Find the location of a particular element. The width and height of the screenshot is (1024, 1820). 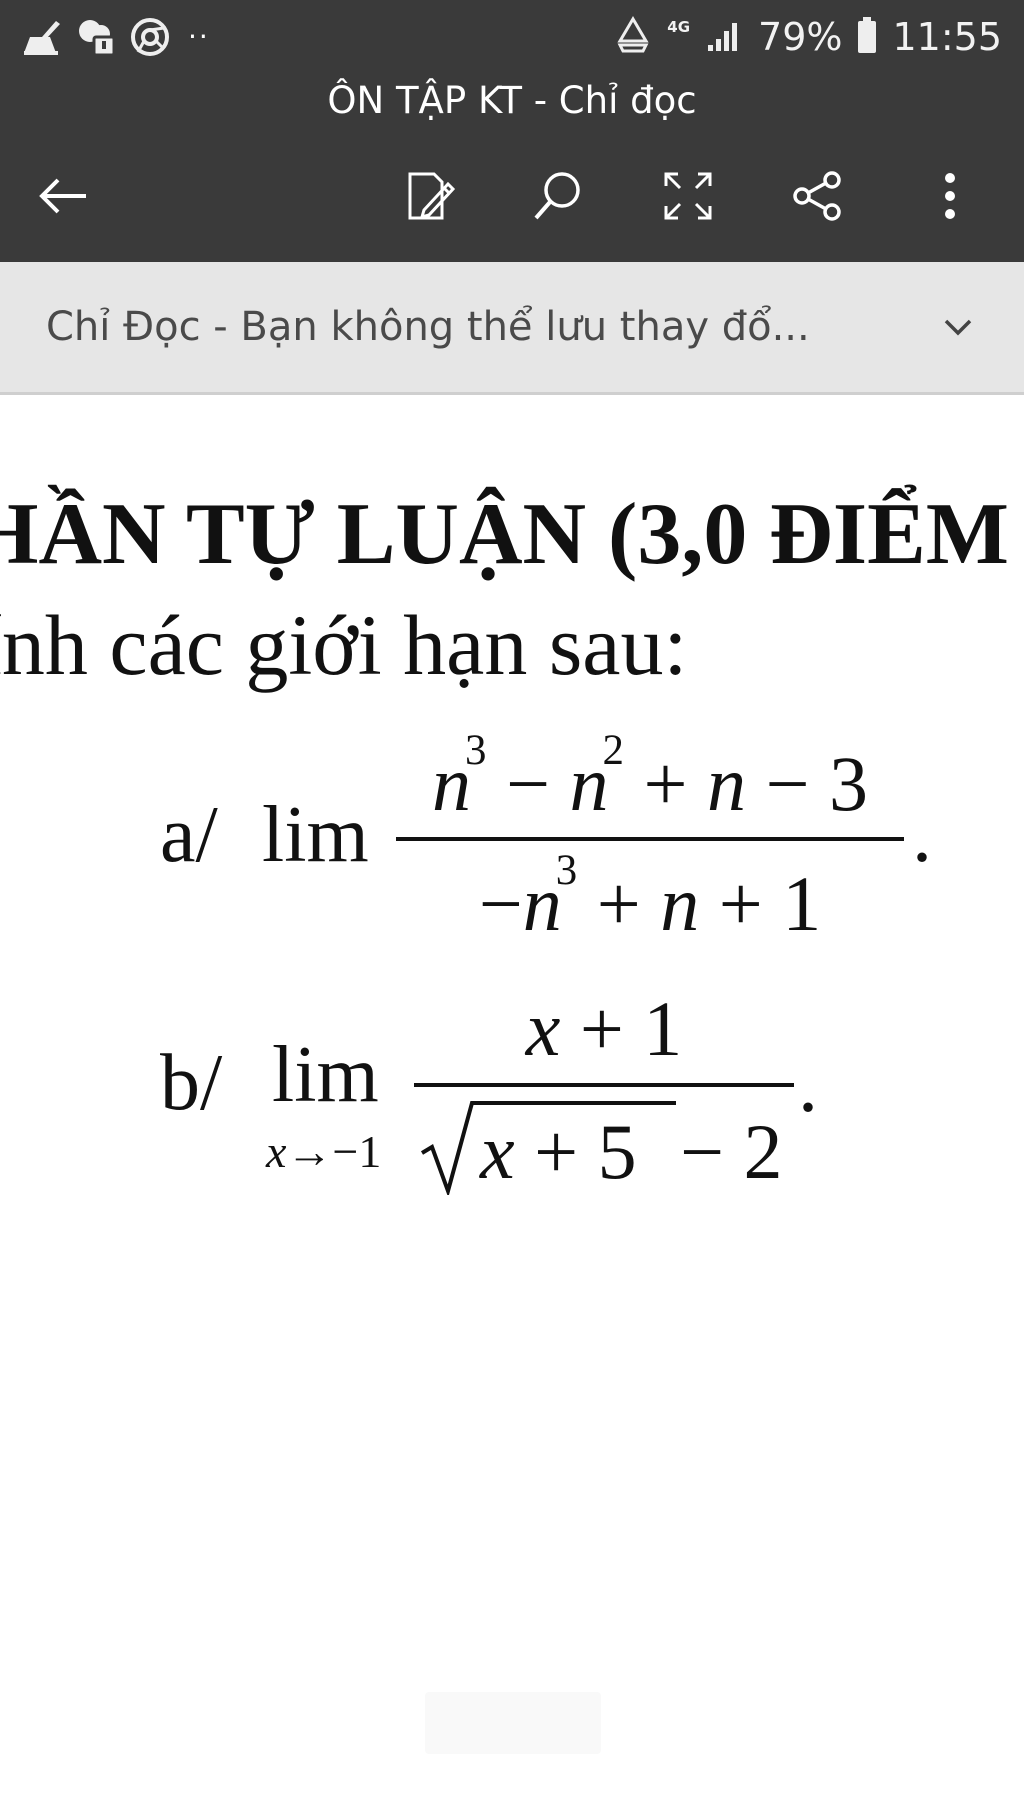

more-notifications-icon: ·· is located at coordinates (199, 36).